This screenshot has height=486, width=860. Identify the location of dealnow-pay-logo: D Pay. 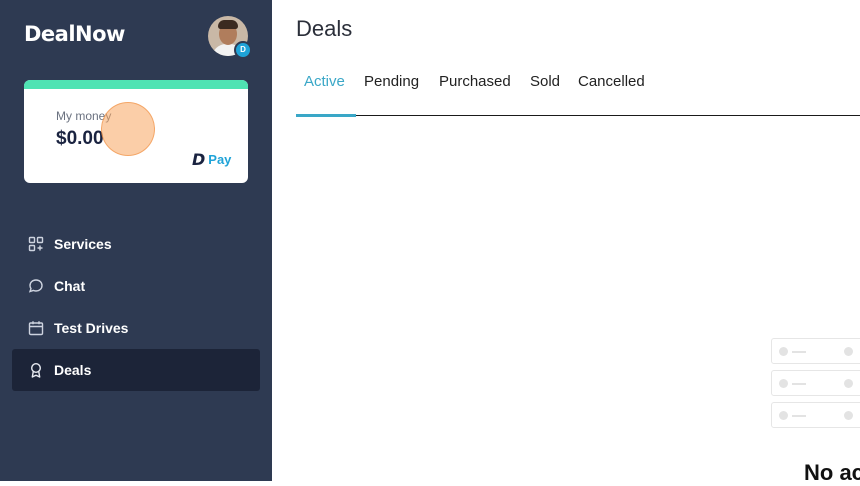
(211, 159).